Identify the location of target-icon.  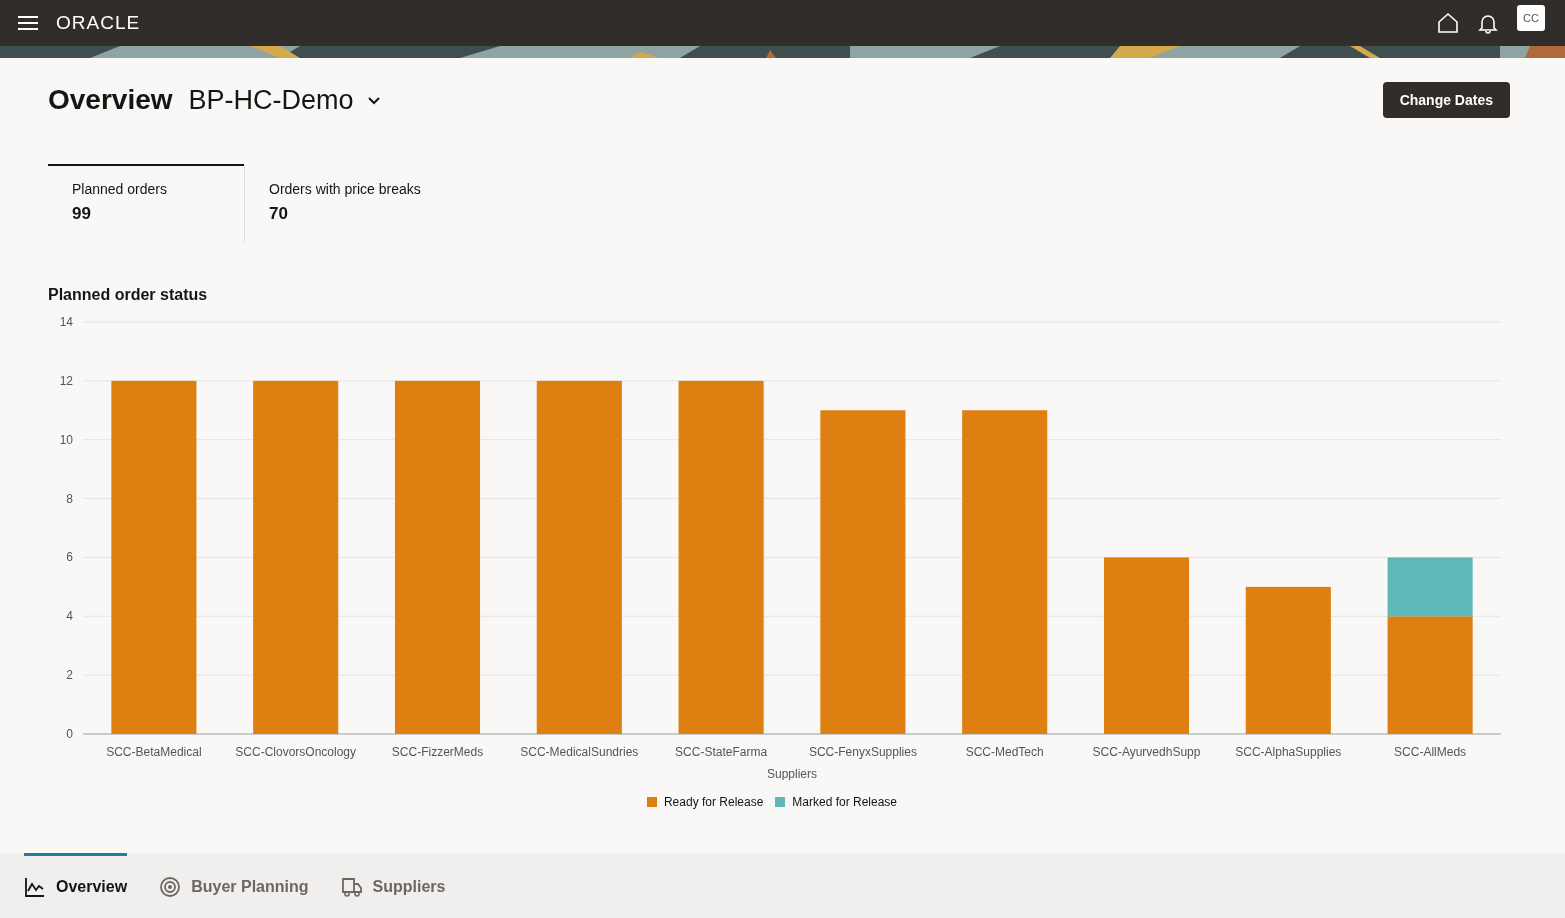
(170, 887).